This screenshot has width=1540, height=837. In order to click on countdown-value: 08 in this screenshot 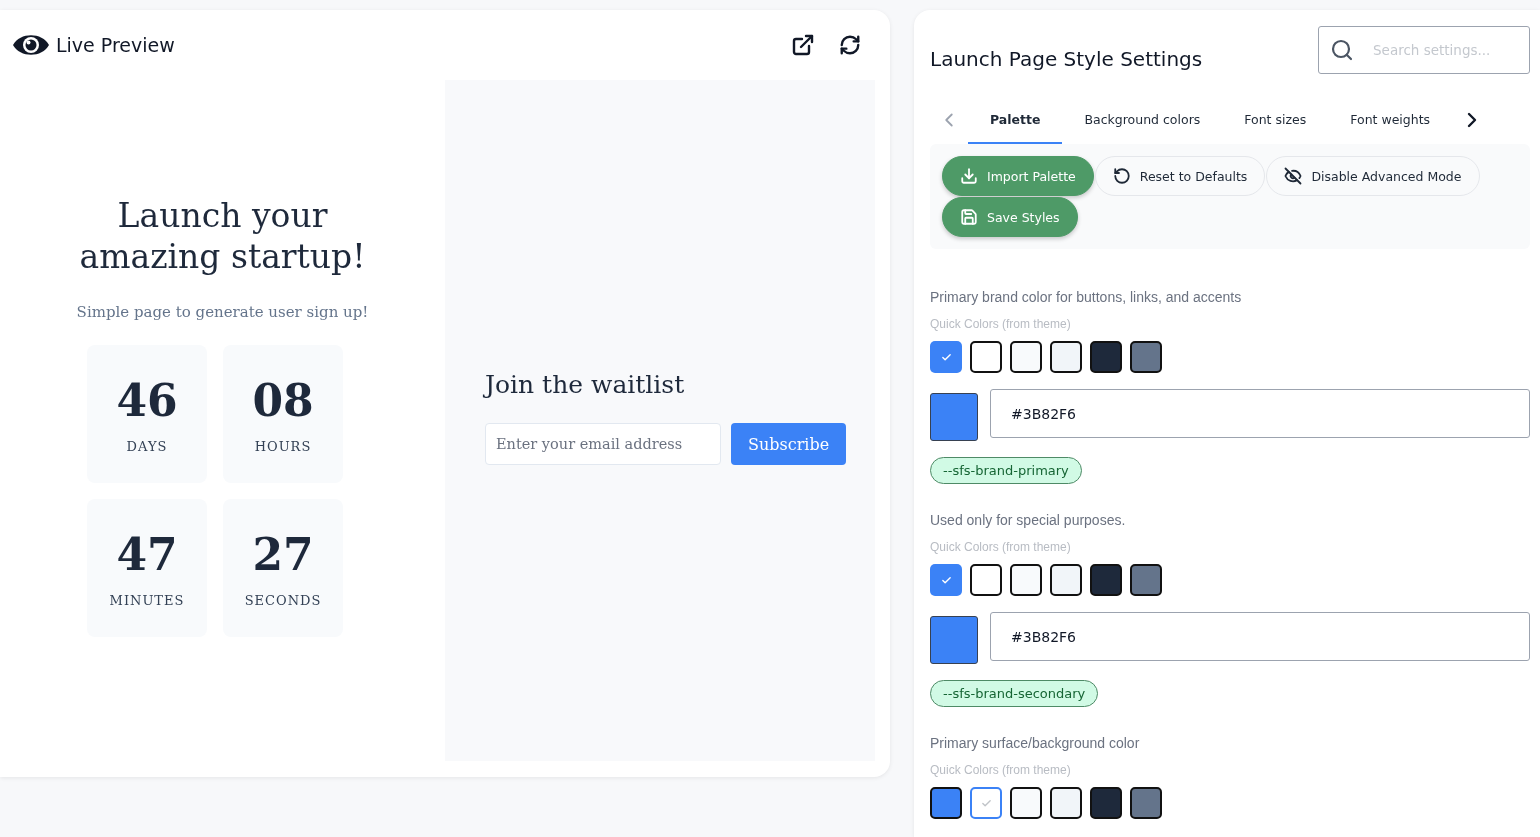, I will do `click(283, 400)`.